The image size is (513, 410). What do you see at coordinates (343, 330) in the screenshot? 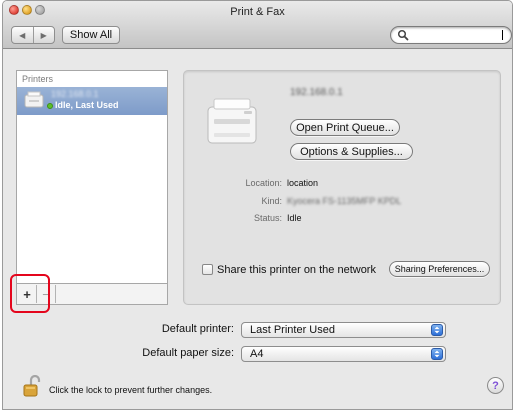
I see `default-printer-popup: Last Printer Used` at bounding box center [343, 330].